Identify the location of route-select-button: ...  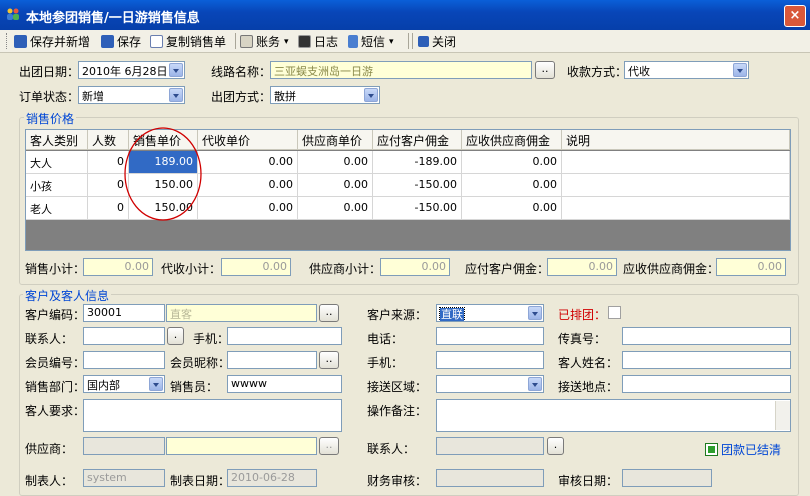
(545, 70).